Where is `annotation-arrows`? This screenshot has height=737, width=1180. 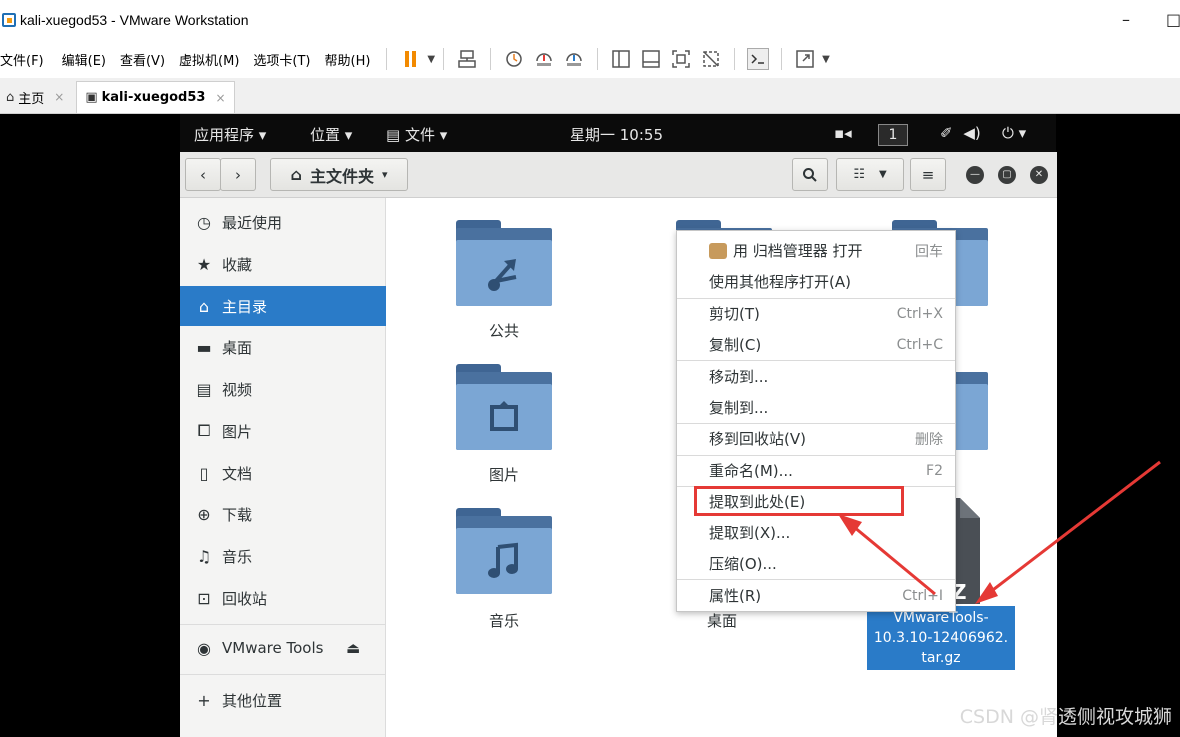 annotation-arrows is located at coordinates (999, 532).